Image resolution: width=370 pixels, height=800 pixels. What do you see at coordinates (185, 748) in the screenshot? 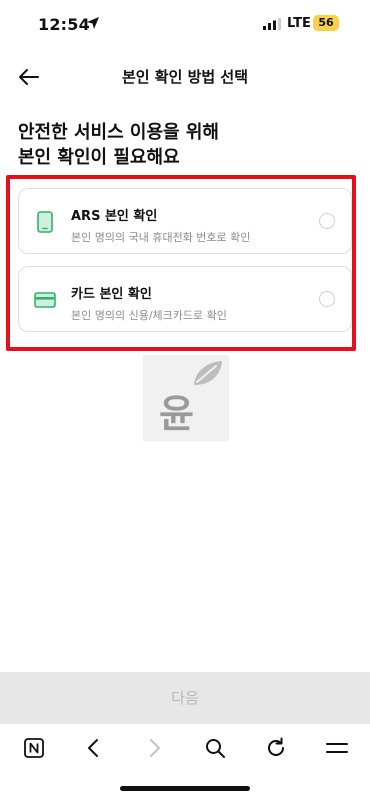
I see `browser-toolbar` at bounding box center [185, 748].